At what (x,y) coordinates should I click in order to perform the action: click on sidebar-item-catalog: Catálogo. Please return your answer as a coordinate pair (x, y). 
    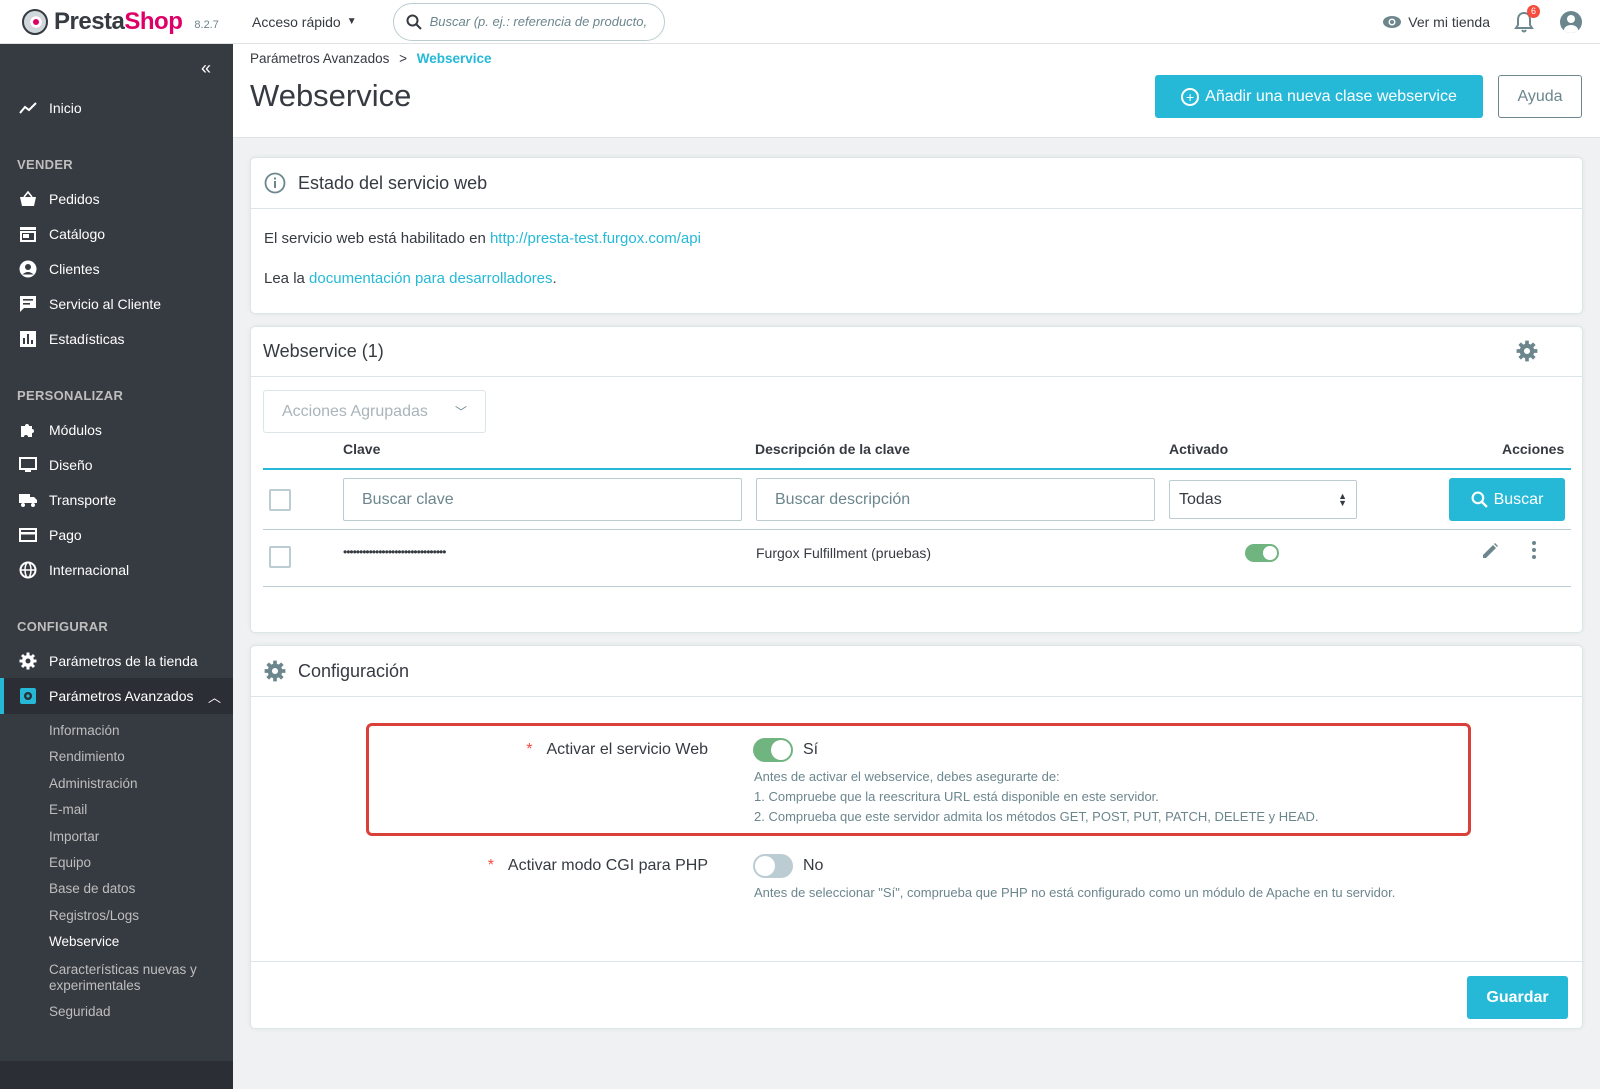
    Looking at the image, I should click on (116, 234).